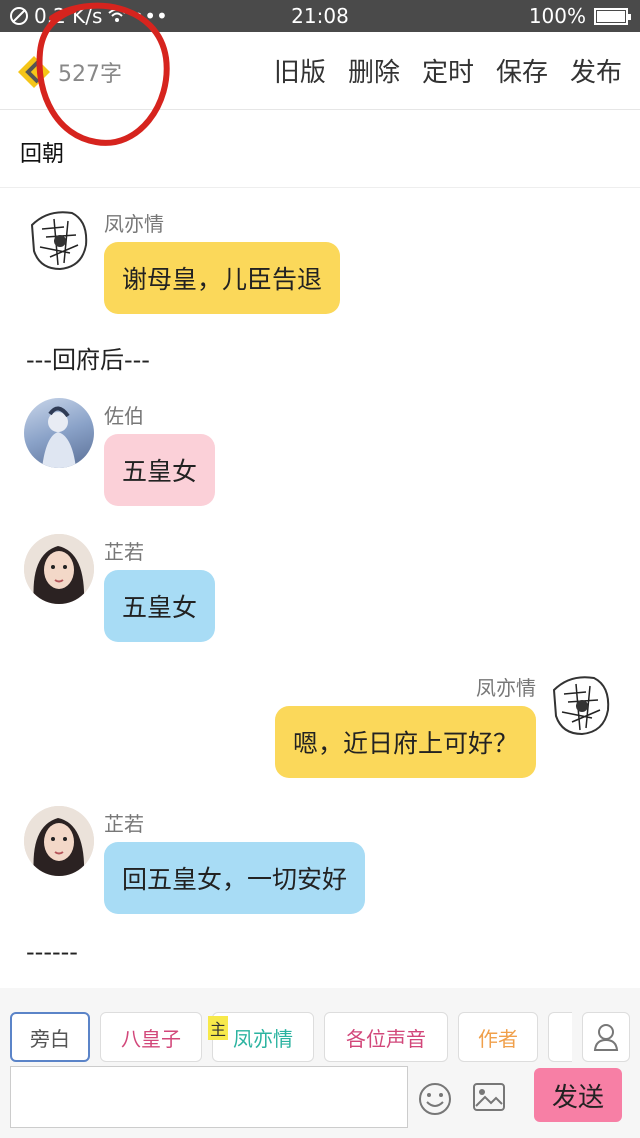 The image size is (640, 1138). Describe the element at coordinates (320, 16) in the screenshot. I see `status-bar: 0.2 K/s ••• 21:08 100%` at that location.